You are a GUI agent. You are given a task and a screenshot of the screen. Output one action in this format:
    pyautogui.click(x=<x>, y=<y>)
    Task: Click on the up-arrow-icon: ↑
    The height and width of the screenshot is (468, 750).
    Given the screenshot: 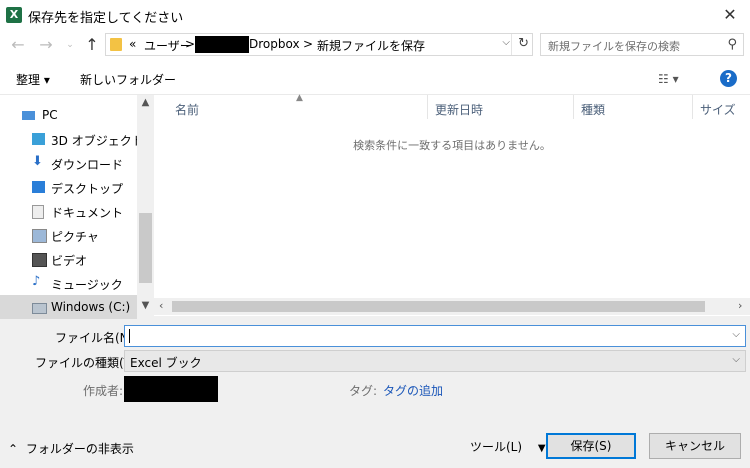 What is the action you would take?
    pyautogui.click(x=92, y=45)
    